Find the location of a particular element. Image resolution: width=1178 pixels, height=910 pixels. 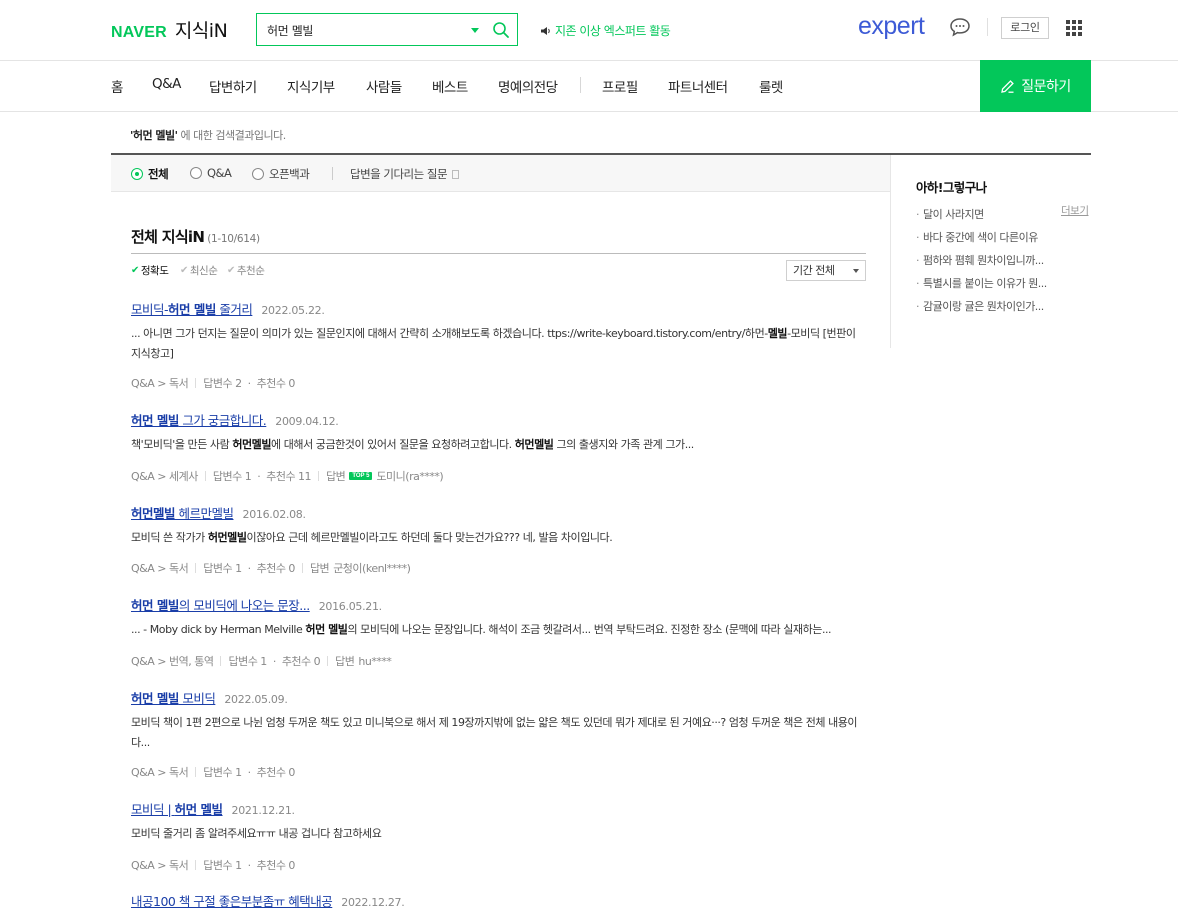

side-more-link: 더보기 is located at coordinates (1075, 210).